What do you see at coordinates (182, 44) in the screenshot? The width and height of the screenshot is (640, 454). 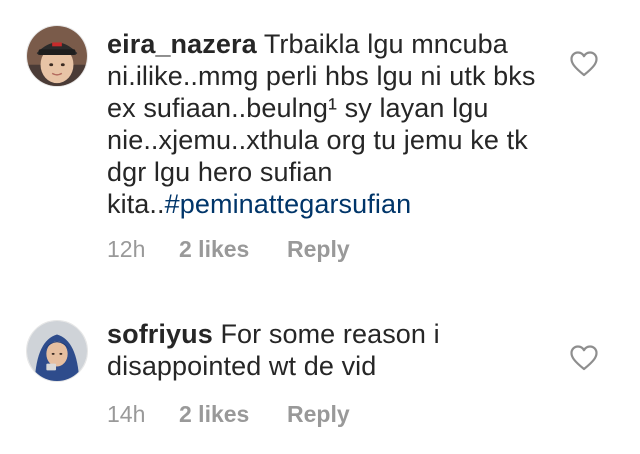 I see `comment-username: eira_nazera` at bounding box center [182, 44].